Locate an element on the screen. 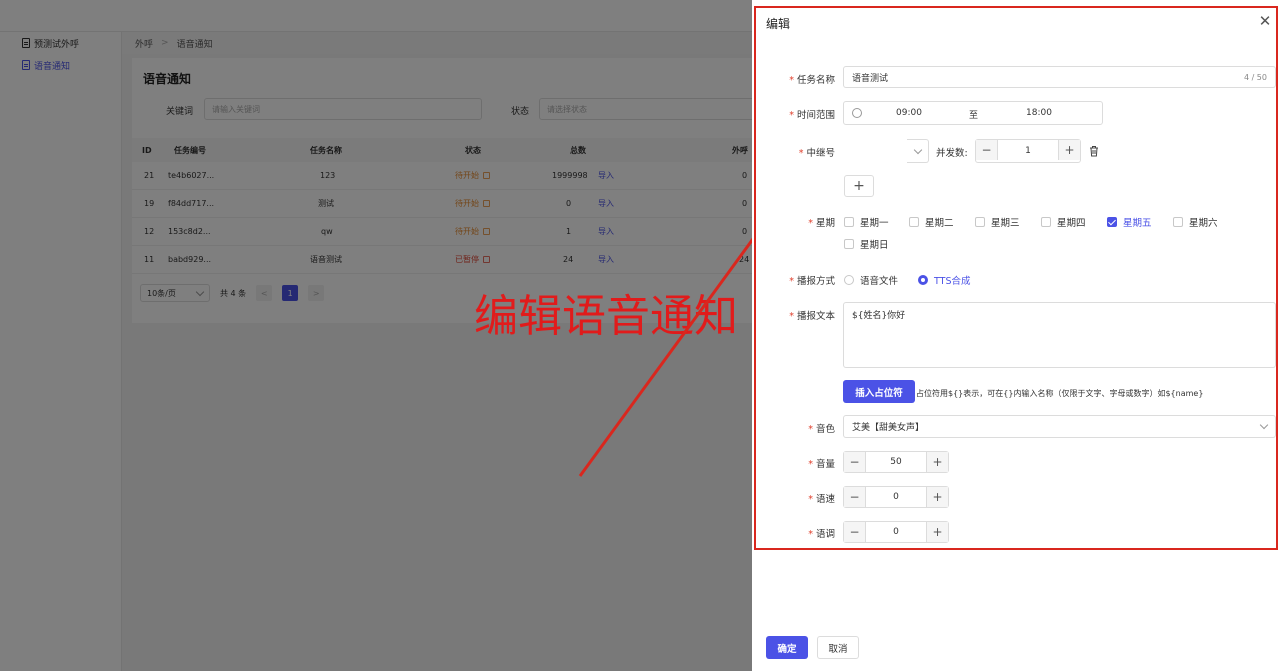 Image resolution: width=1280 pixels, height=671 pixels. drawer-title: 编辑 is located at coordinates (778, 24).